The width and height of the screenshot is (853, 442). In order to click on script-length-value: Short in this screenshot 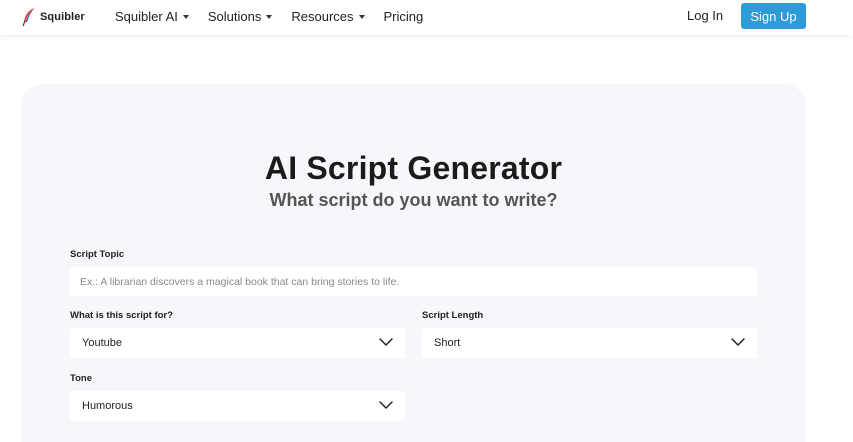, I will do `click(447, 343)`.